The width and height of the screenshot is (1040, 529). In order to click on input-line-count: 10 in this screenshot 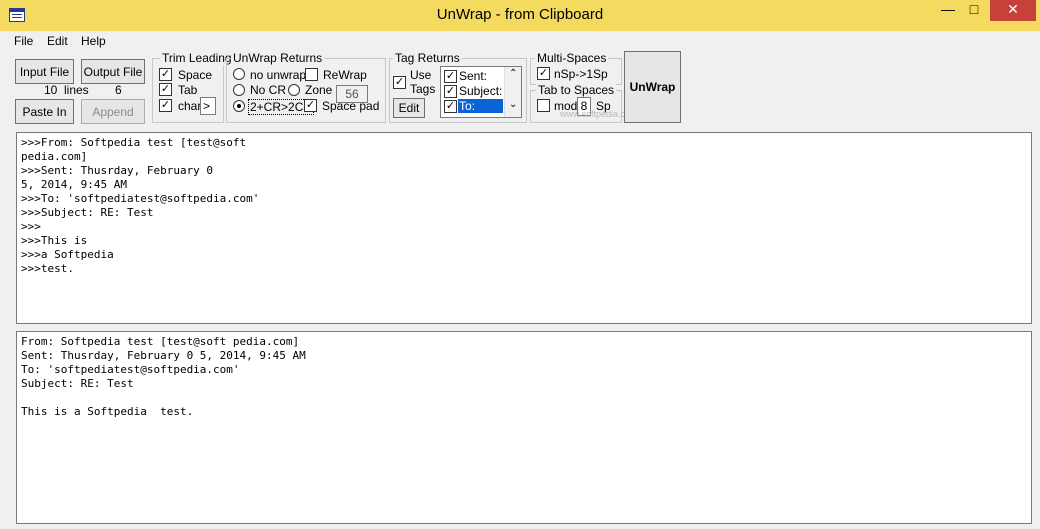, I will do `click(51, 90)`.